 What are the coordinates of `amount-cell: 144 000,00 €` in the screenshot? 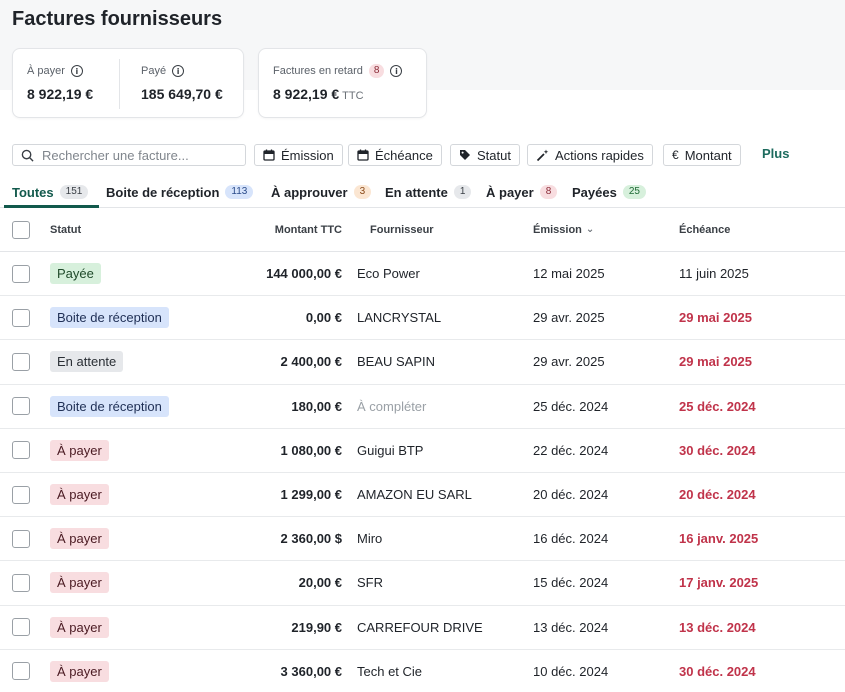 It's located at (304, 274).